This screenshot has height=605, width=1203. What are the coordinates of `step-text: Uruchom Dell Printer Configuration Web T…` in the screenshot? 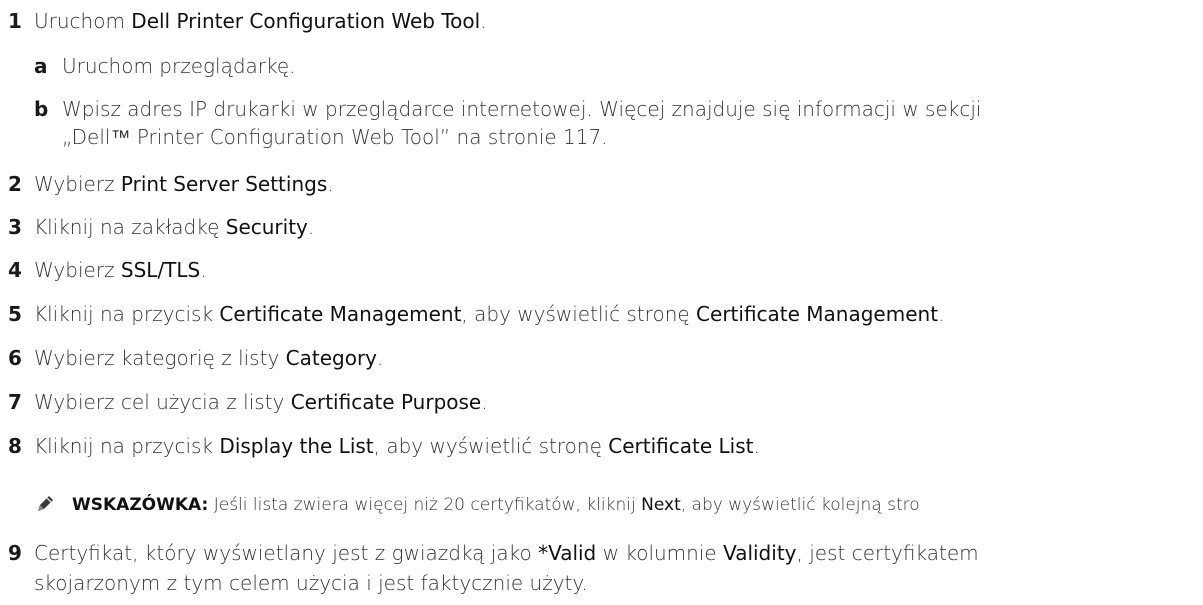 It's located at (260, 21).